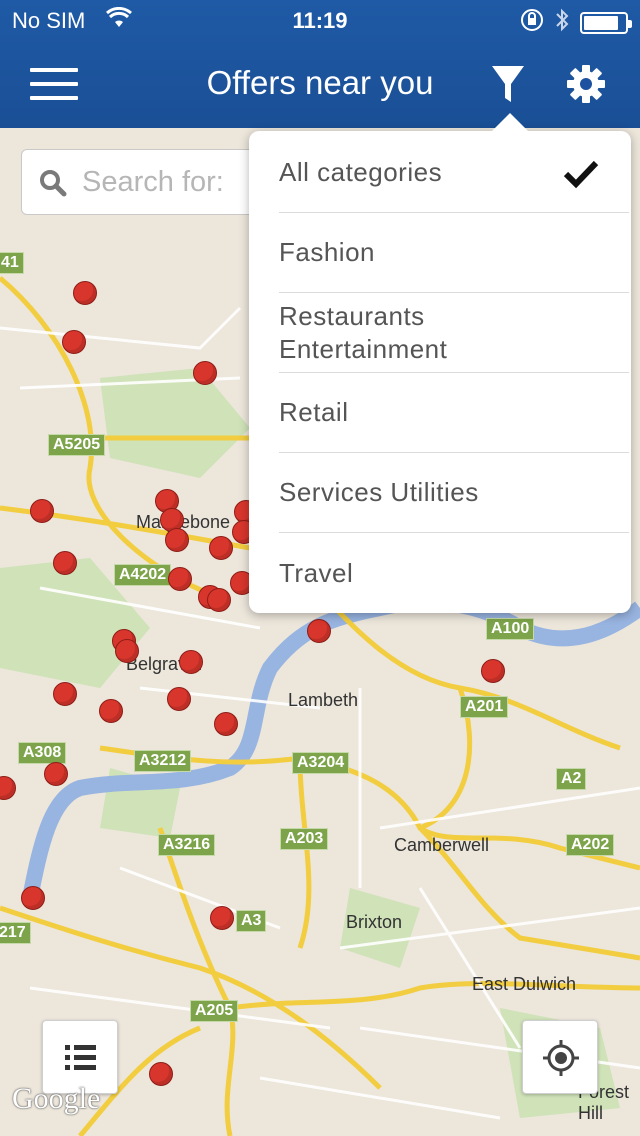  I want to click on road-label: A100, so click(510, 629).